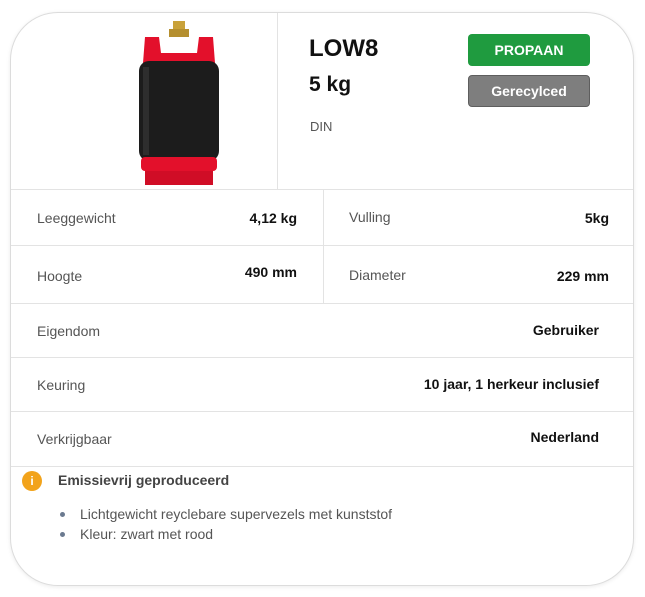 Image resolution: width=645 pixels, height=597 pixels. I want to click on spec-value-leeggewicht: 4,12 kg, so click(273, 218).